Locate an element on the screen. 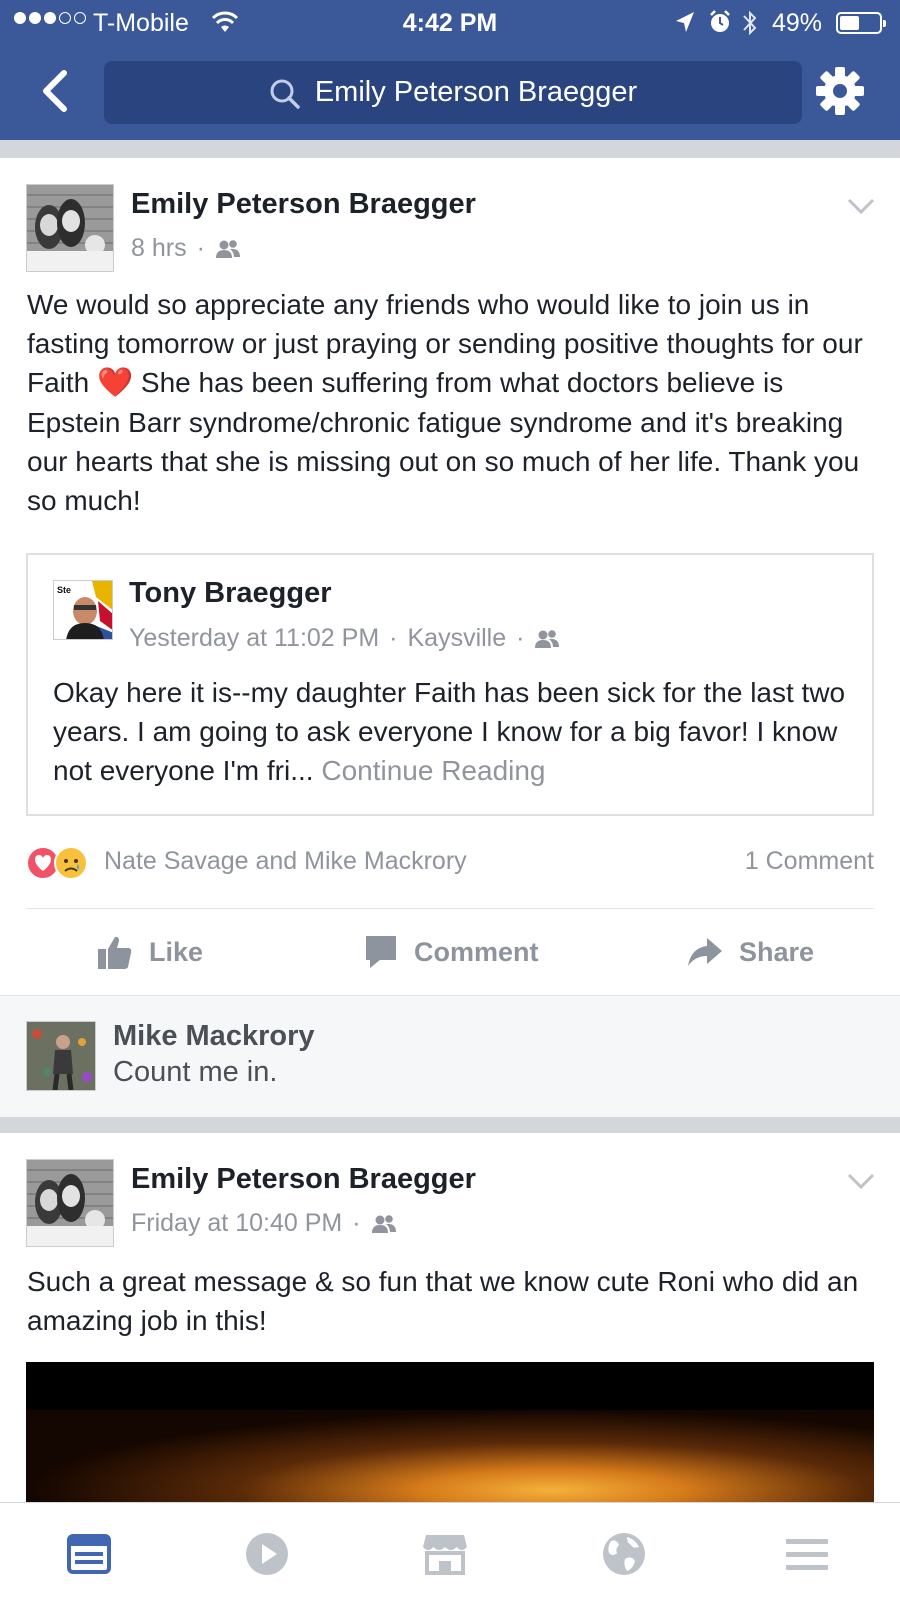  video-thumbnail is located at coordinates (450, 1456).